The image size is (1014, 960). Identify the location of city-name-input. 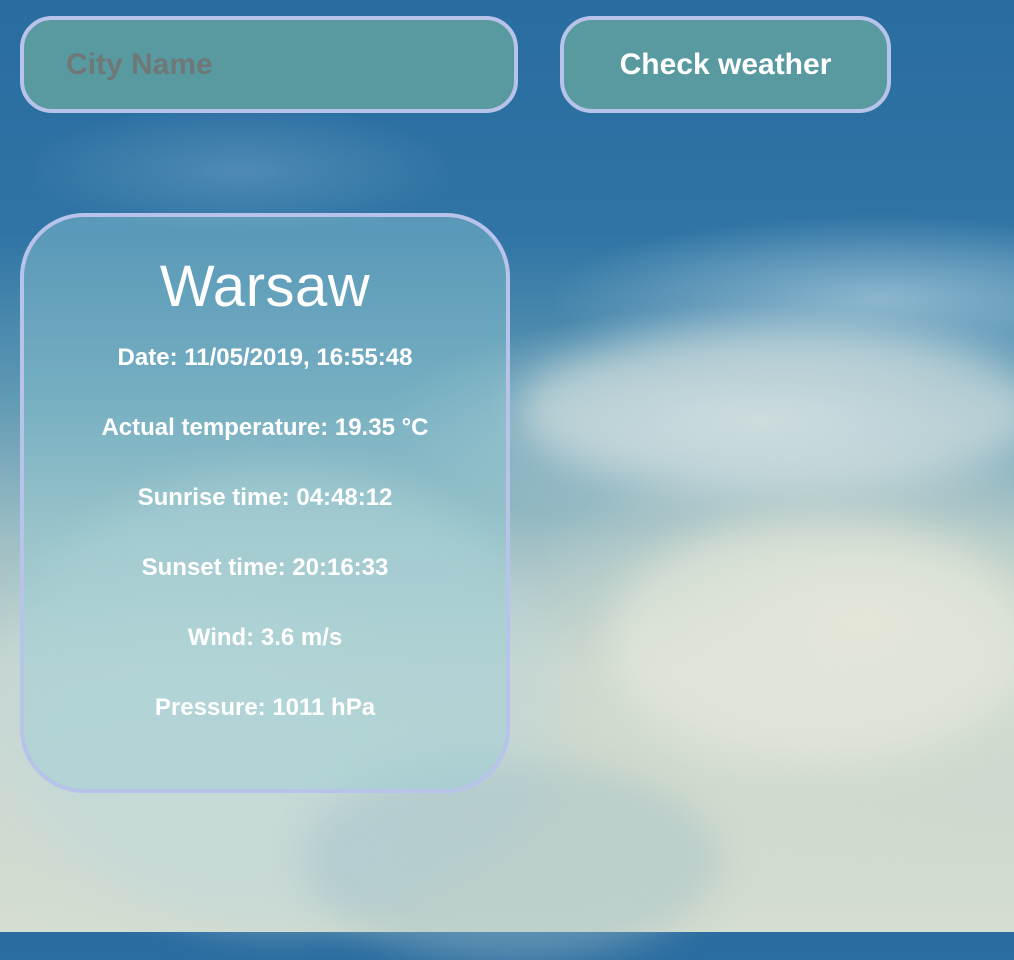
(269, 64).